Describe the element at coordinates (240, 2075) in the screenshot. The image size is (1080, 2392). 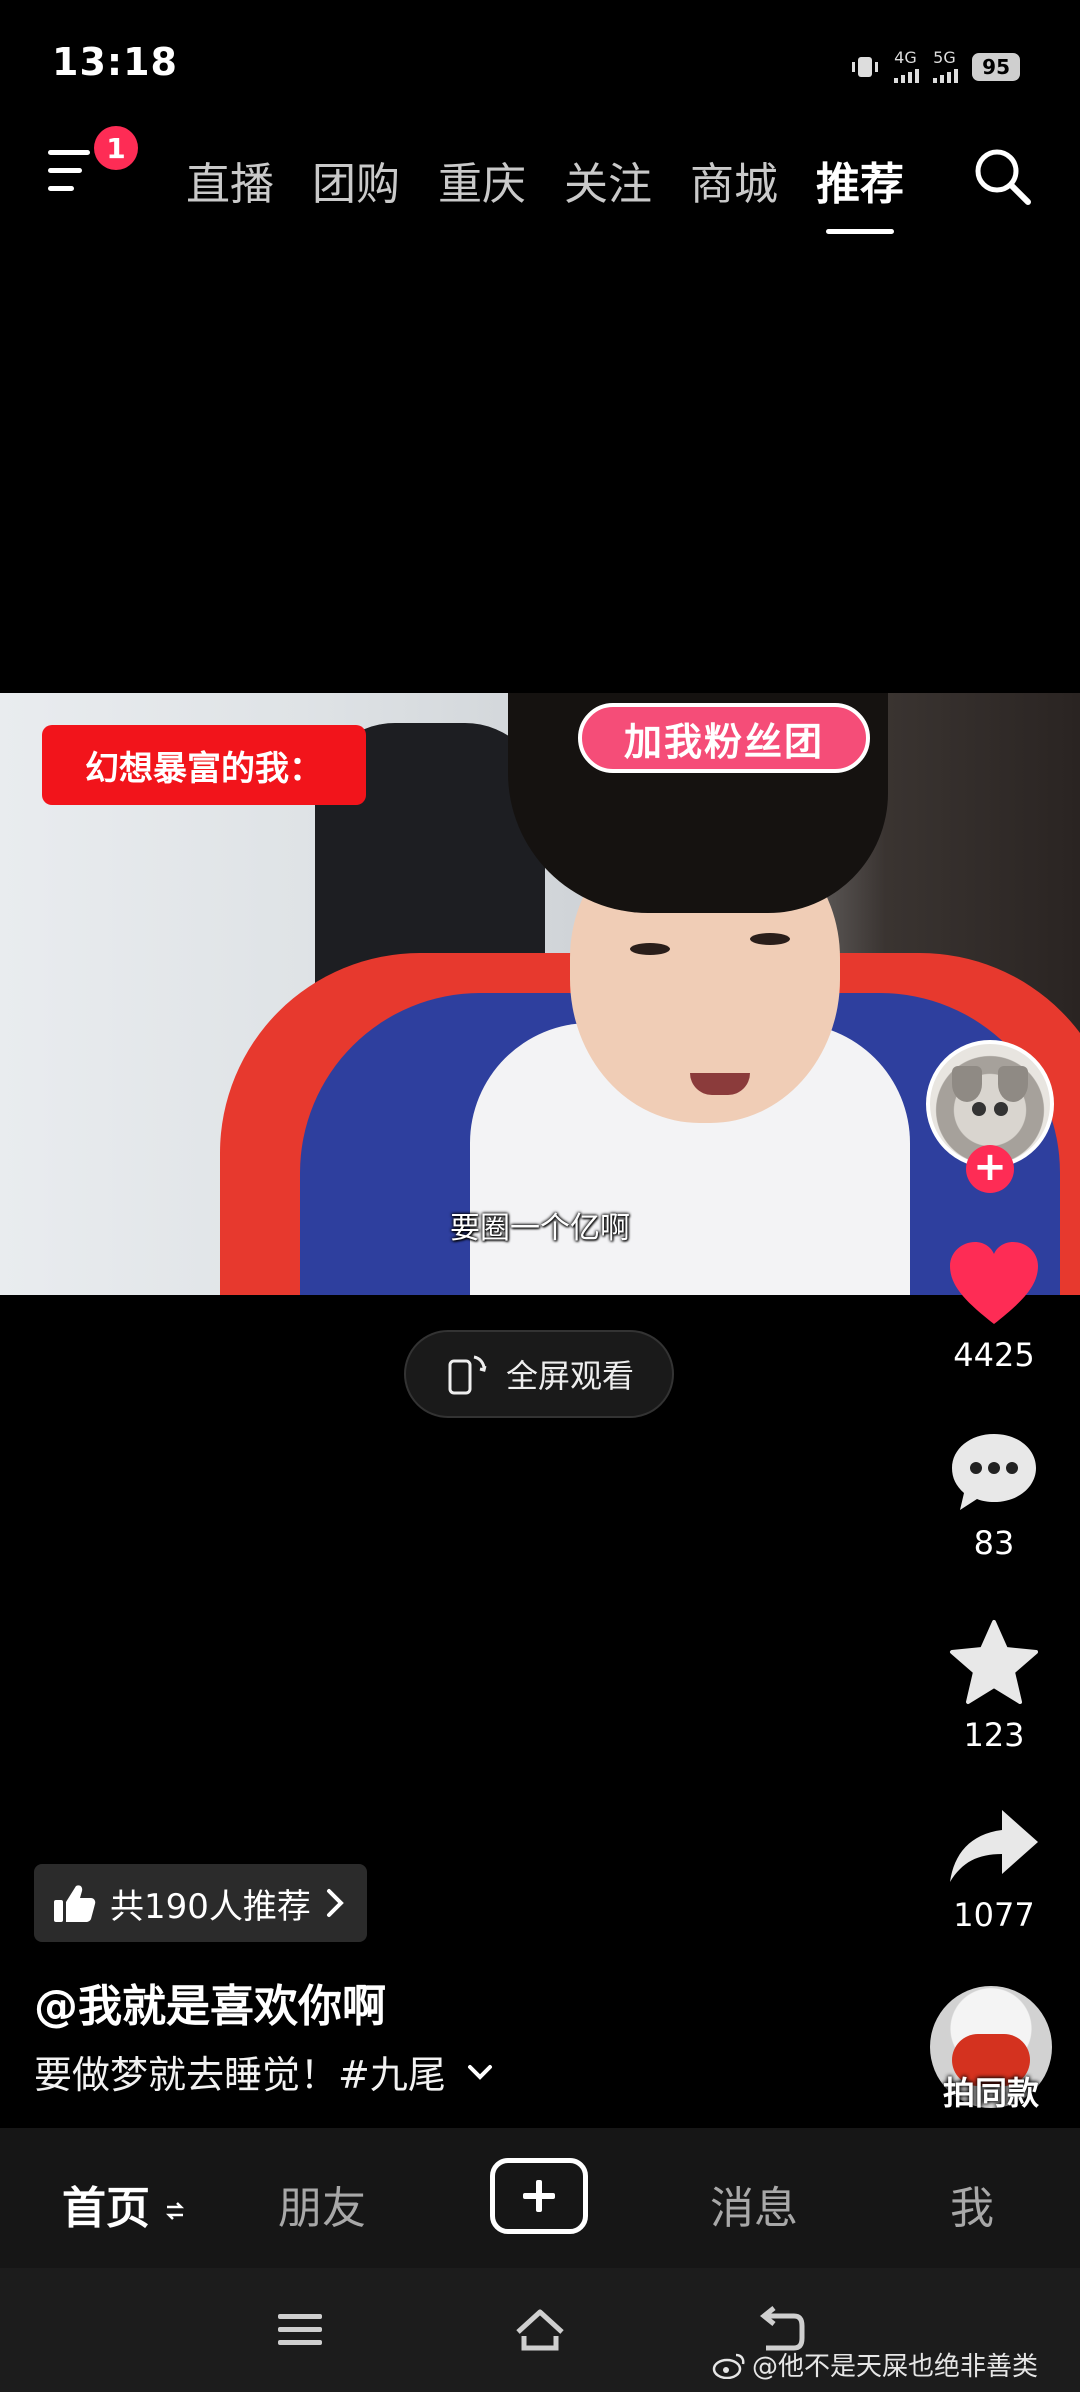
I see `description-text: 要做梦就去睡觉！#九尾` at that location.